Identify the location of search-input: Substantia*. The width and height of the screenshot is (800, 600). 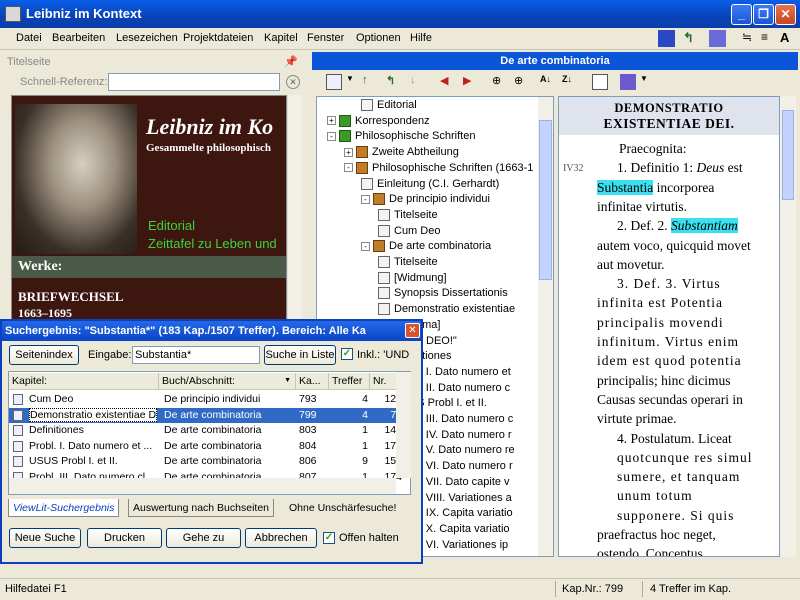
(196, 355).